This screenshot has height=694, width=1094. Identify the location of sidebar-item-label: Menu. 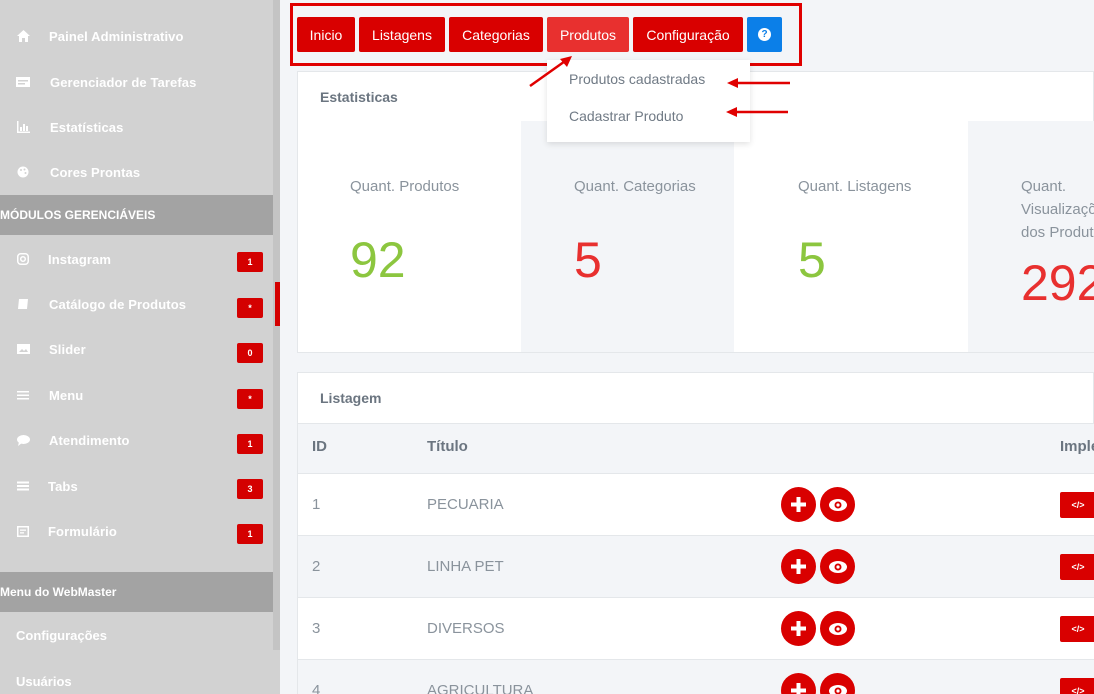
(66, 395).